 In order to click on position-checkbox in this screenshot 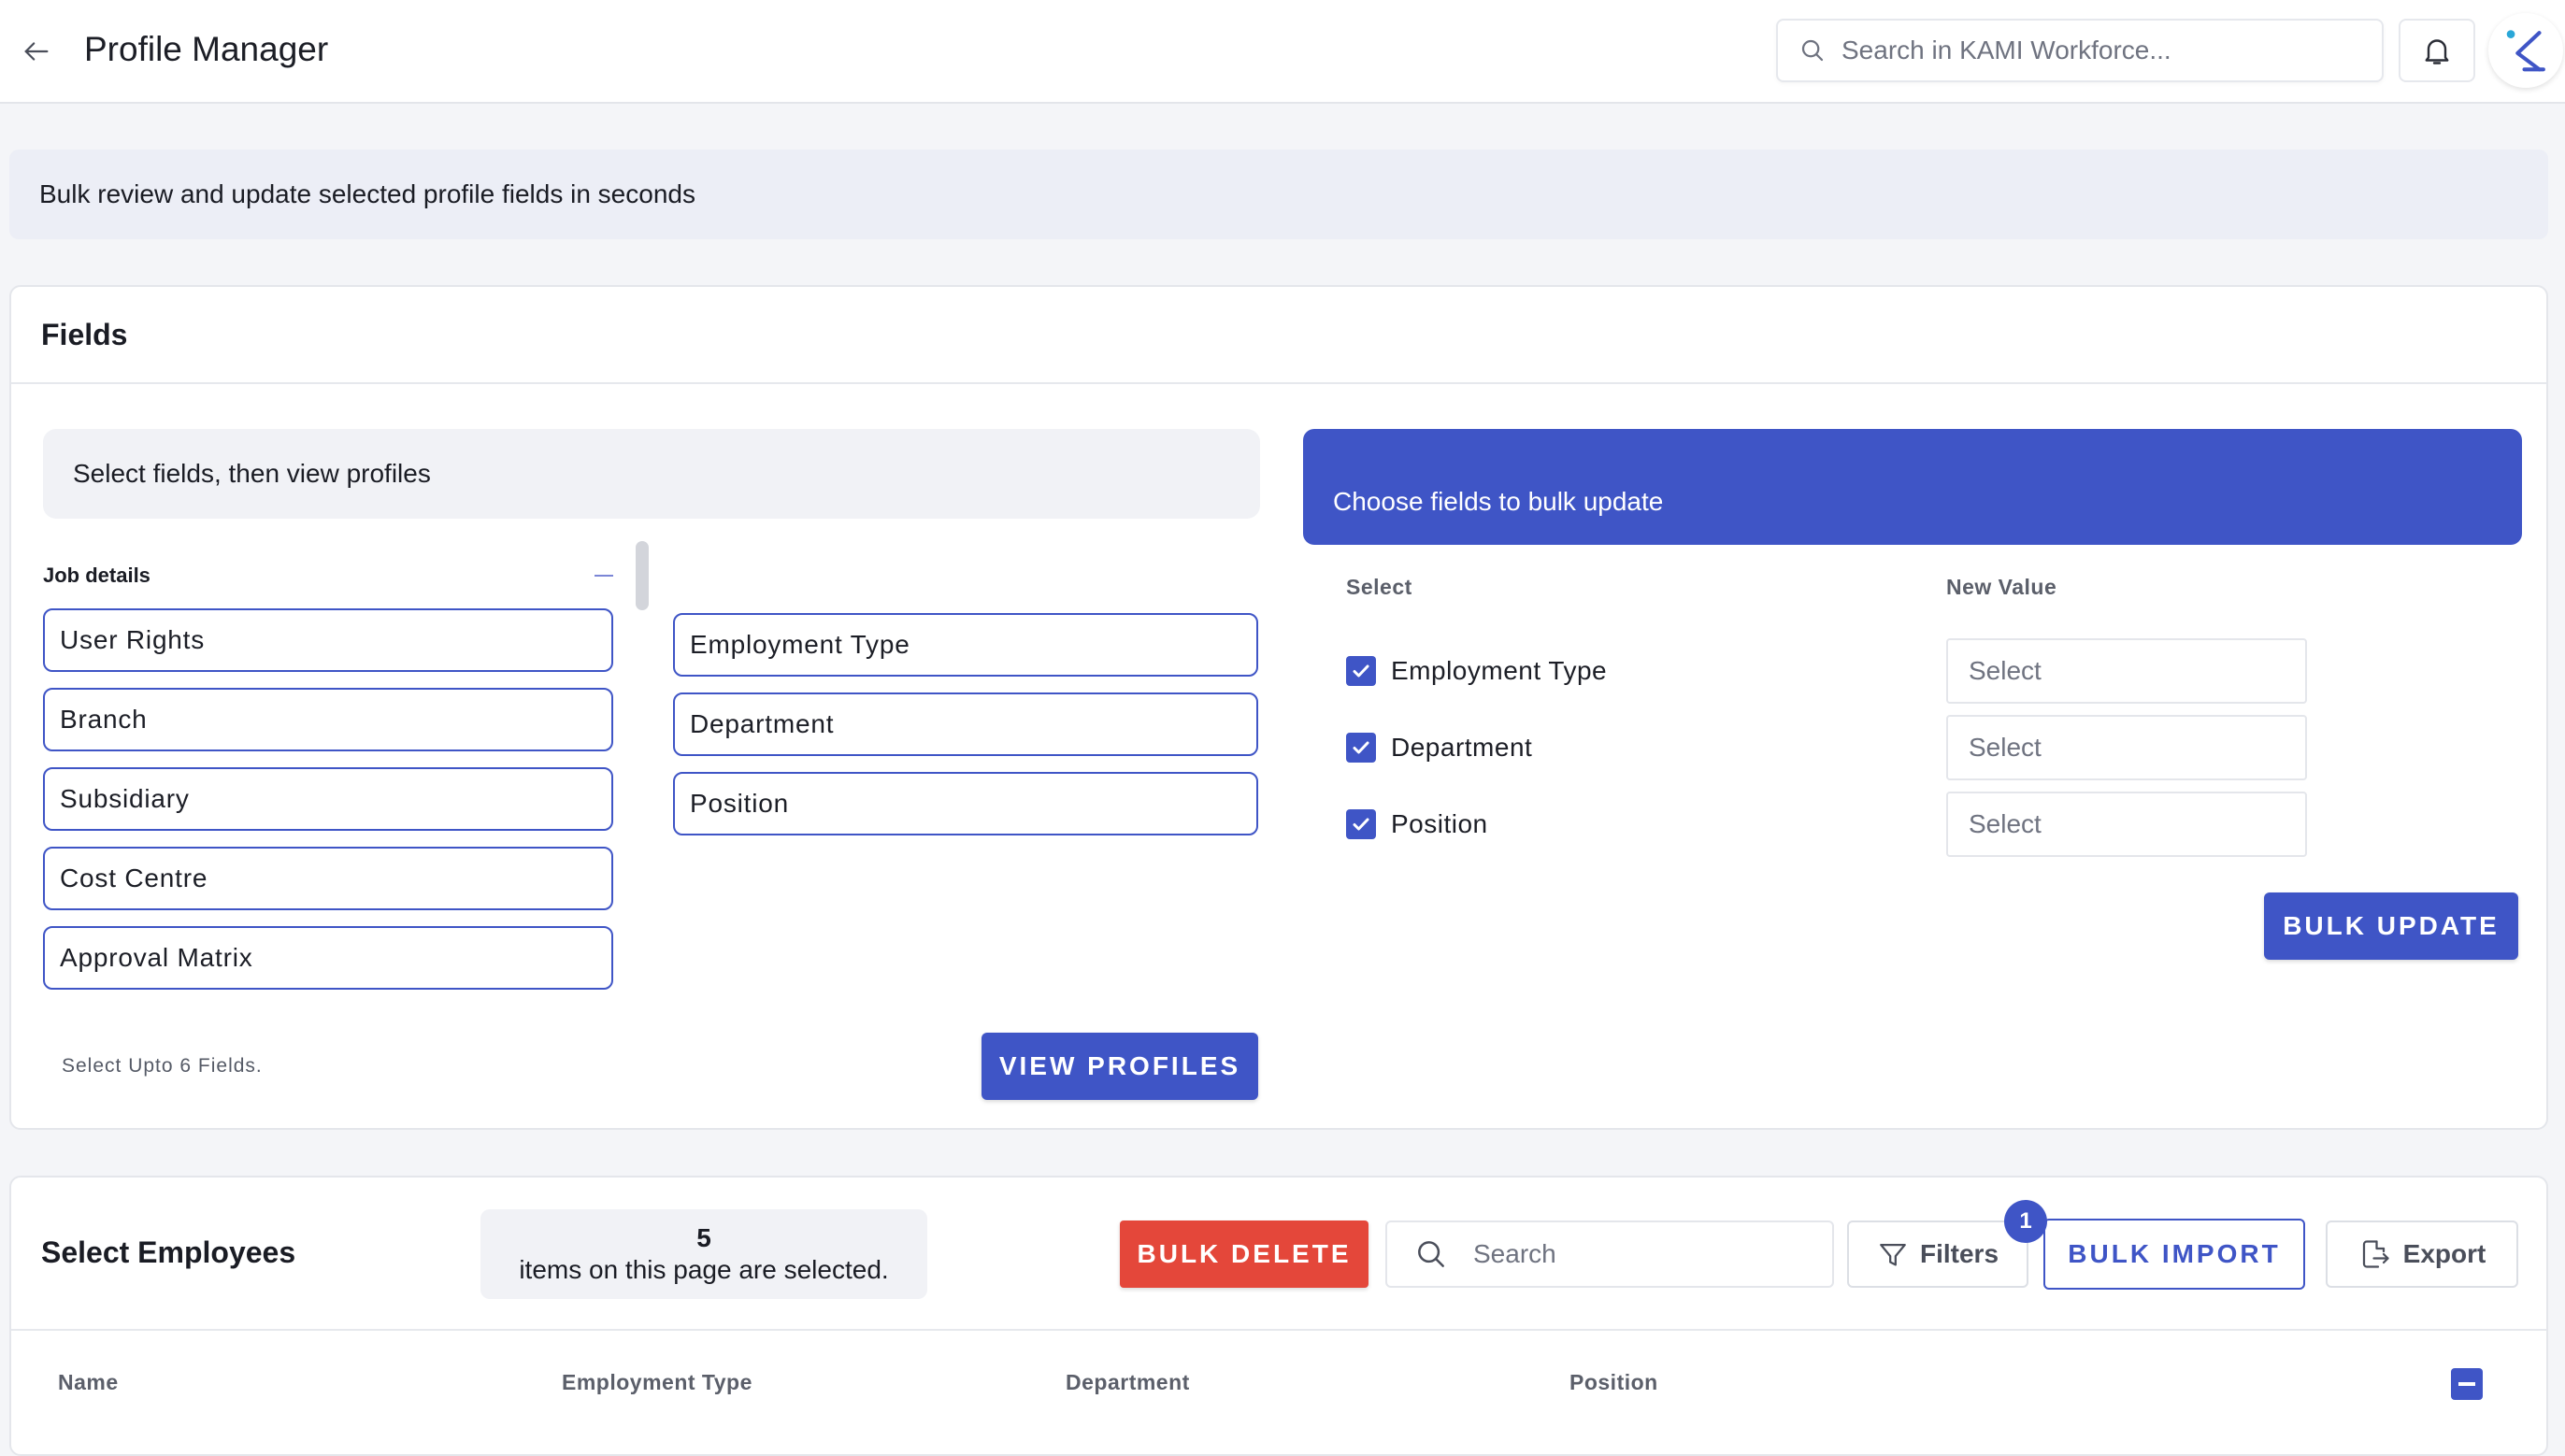, I will do `click(1361, 824)`.